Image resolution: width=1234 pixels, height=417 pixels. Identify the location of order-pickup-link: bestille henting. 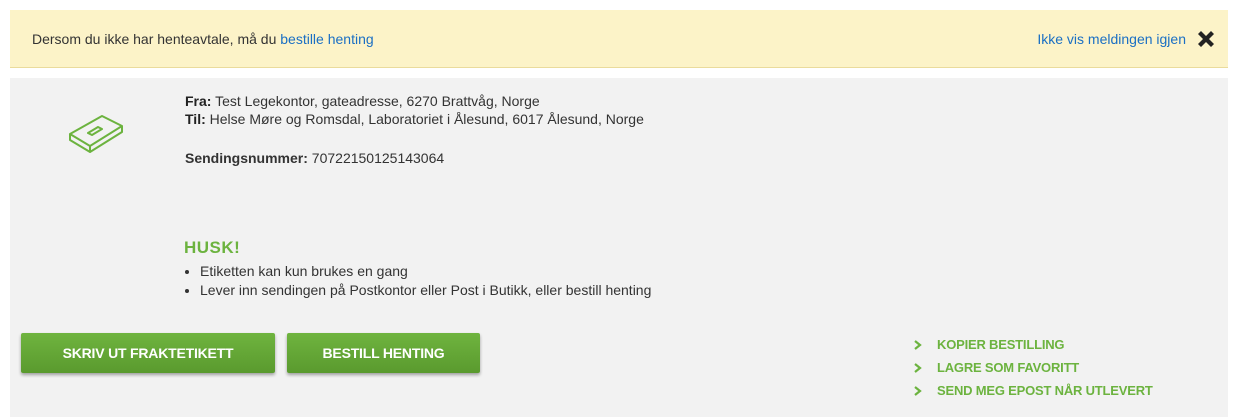
(326, 39).